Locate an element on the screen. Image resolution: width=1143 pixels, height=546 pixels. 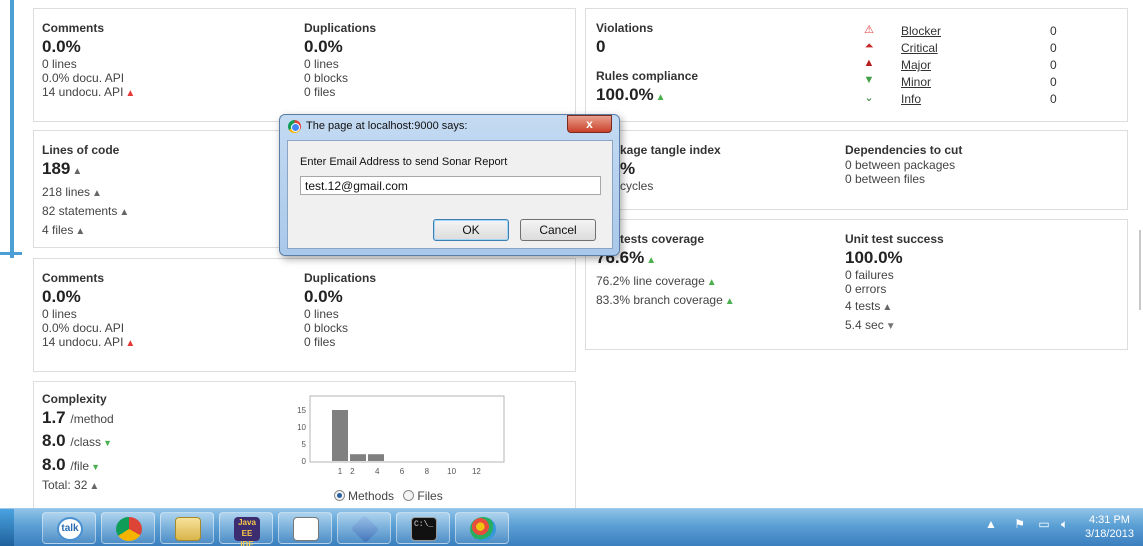
folder-icon is located at coordinates (188, 529).